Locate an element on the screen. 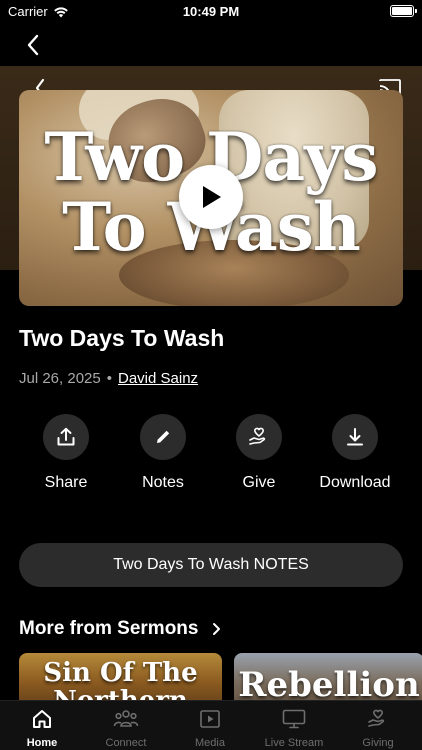  sermon-date: Jul 26, 2025 is located at coordinates (60, 378).